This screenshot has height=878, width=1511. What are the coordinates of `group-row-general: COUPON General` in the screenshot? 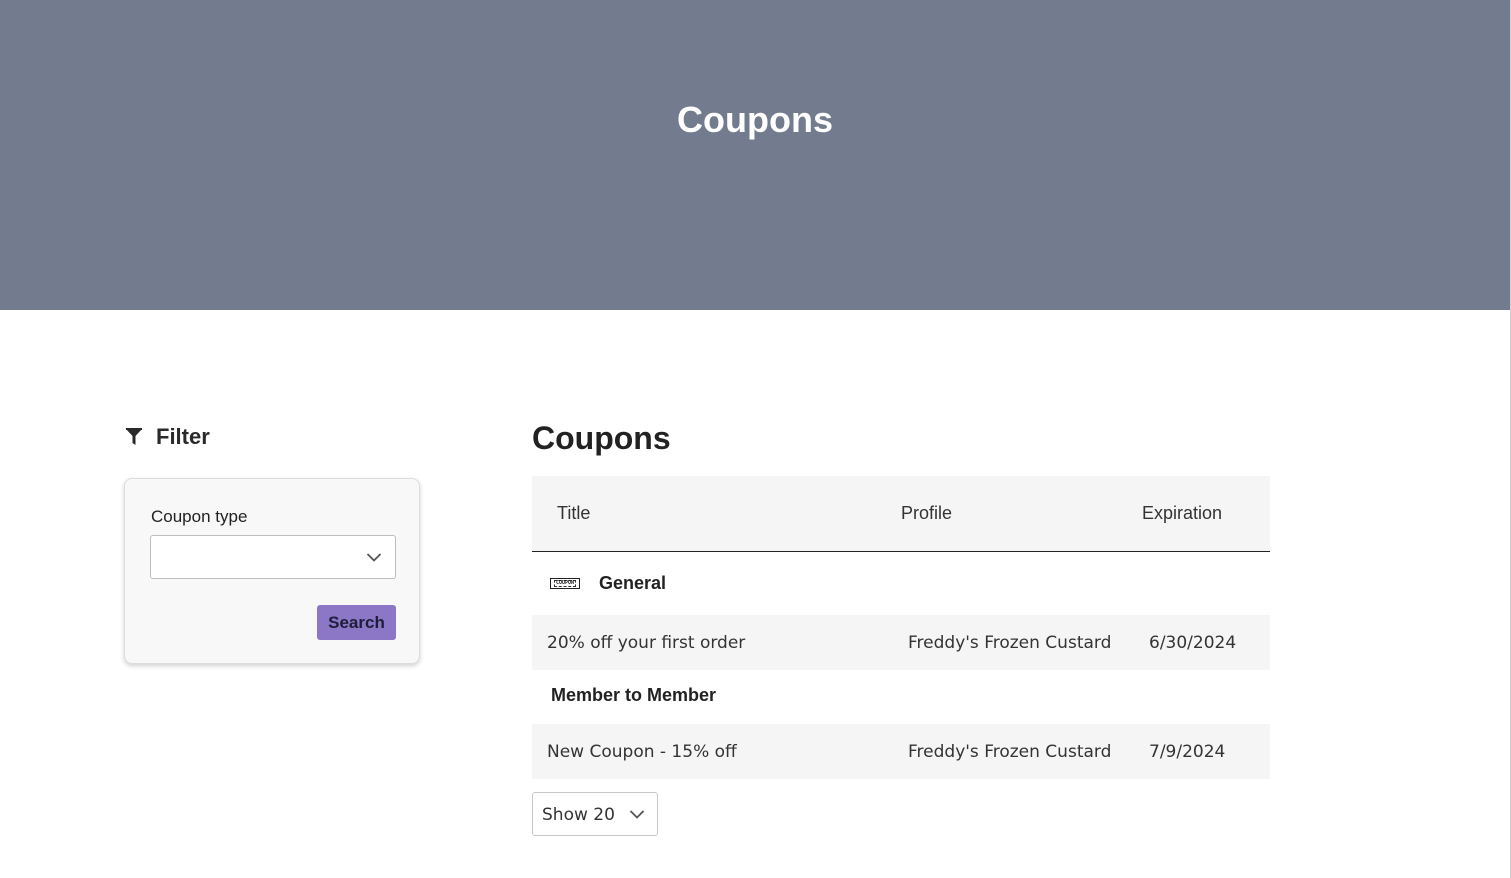 It's located at (901, 583).